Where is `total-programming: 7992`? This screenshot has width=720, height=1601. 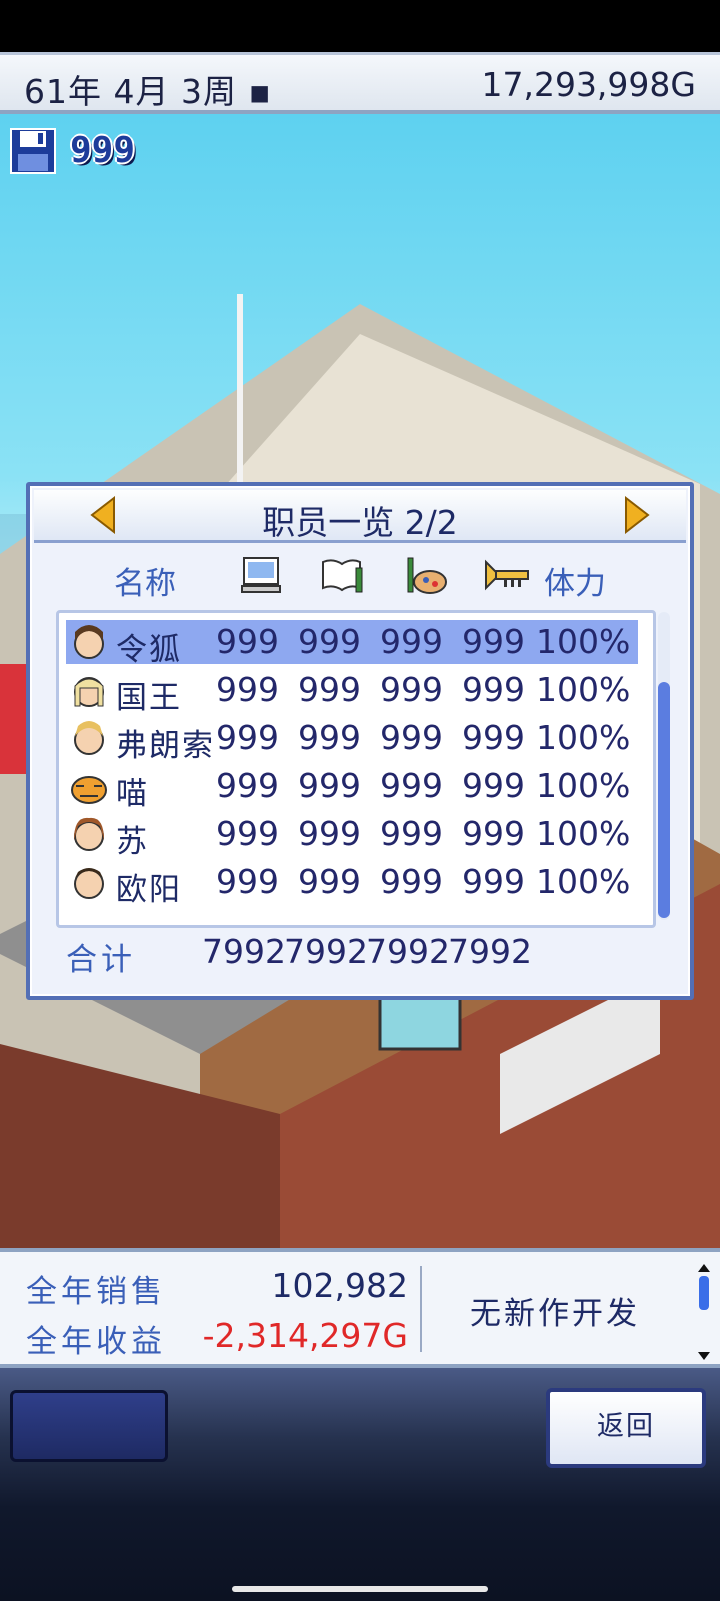
total-programming: 7992 is located at coordinates (244, 951).